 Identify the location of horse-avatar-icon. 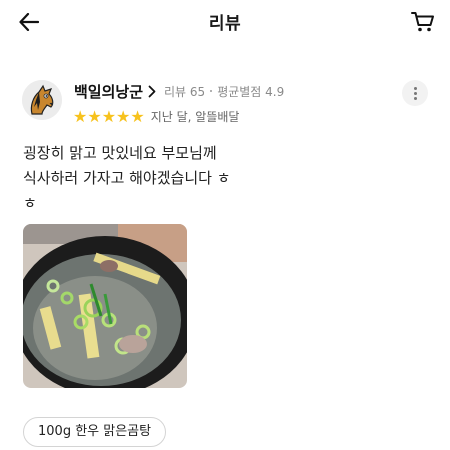
(42, 100).